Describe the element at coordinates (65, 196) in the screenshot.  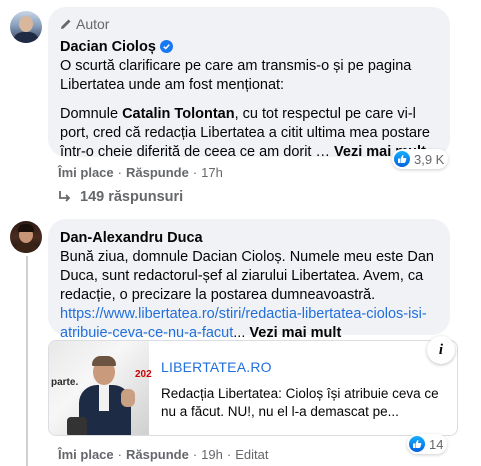
I see `reply-arrow-icon` at that location.